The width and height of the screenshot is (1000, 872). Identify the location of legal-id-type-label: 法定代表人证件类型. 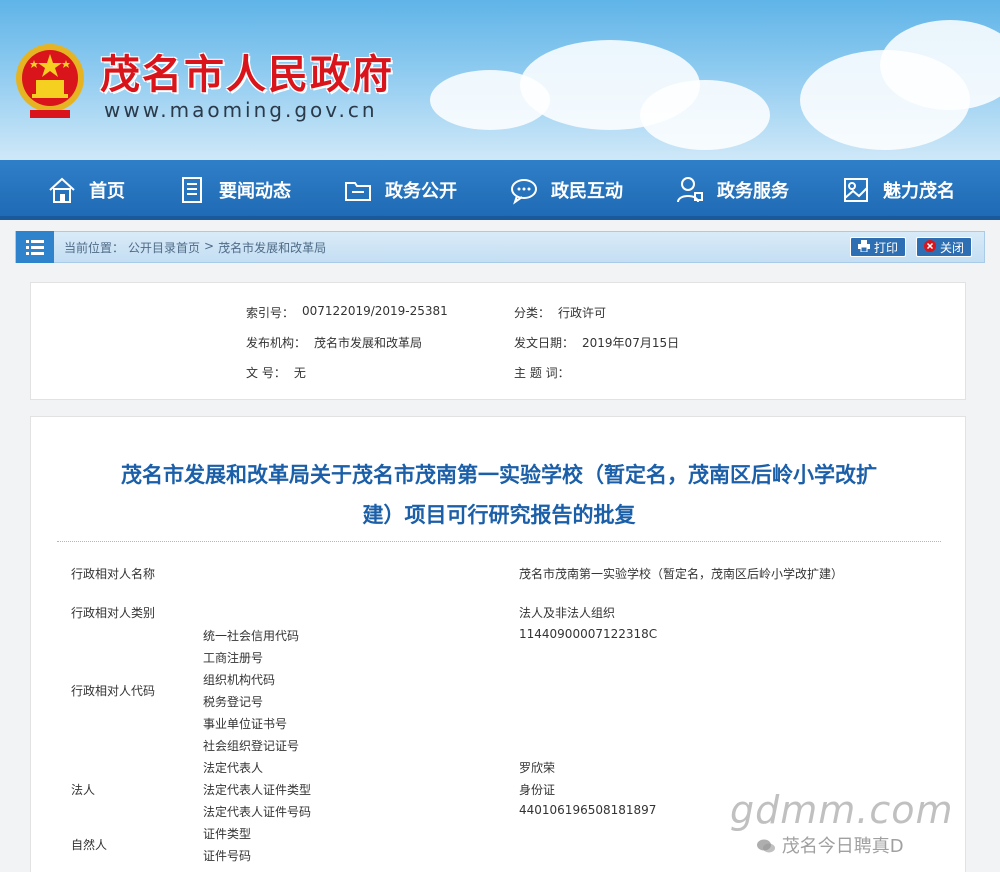
(257, 790).